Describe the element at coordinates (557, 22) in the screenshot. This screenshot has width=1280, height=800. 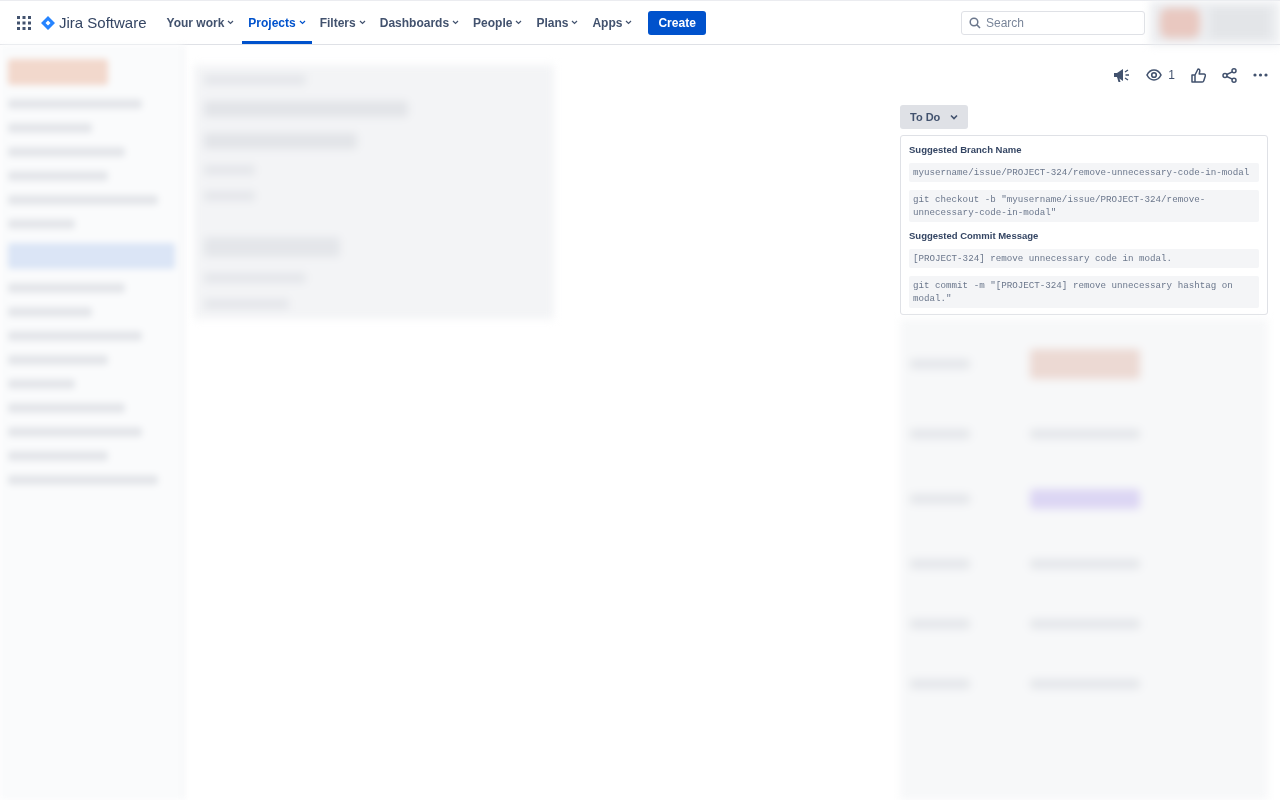
I see `nav-tab: Plans` at that location.